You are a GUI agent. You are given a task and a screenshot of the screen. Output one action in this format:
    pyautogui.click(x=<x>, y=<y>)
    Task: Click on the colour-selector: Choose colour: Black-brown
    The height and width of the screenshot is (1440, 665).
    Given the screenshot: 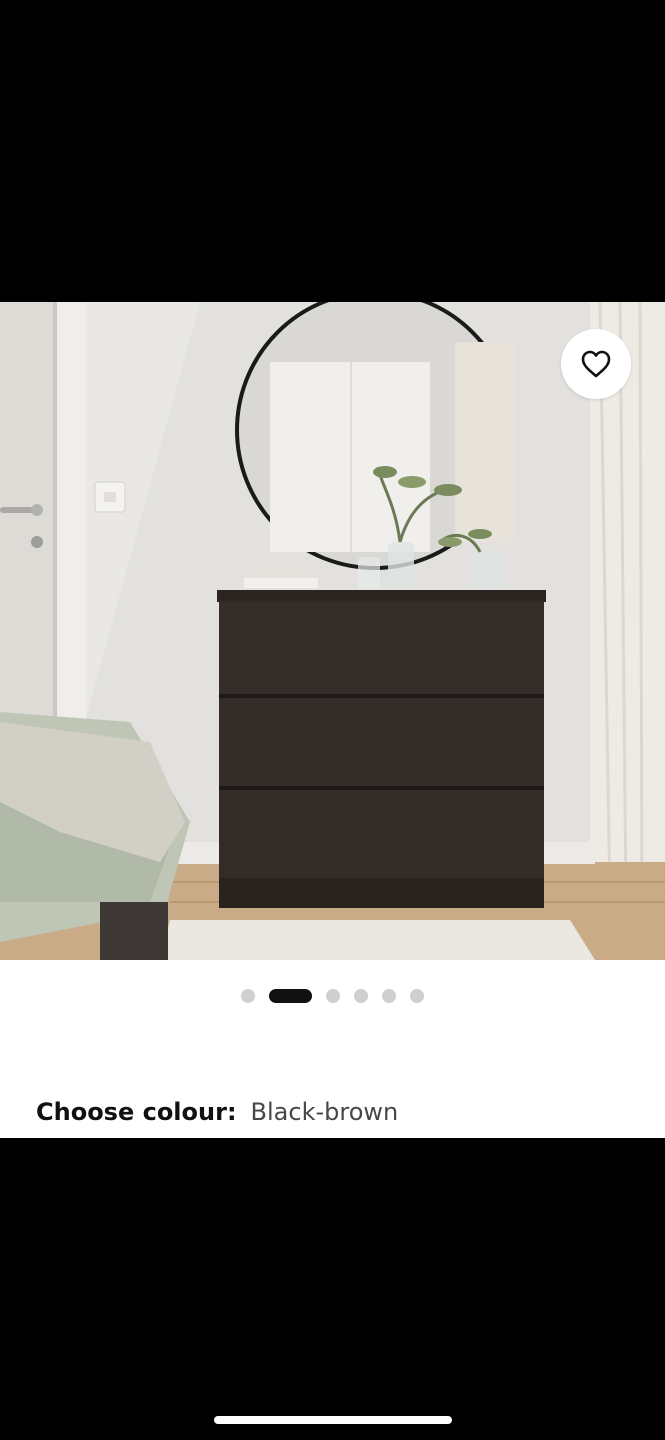 What is the action you would take?
    pyautogui.click(x=217, y=1115)
    